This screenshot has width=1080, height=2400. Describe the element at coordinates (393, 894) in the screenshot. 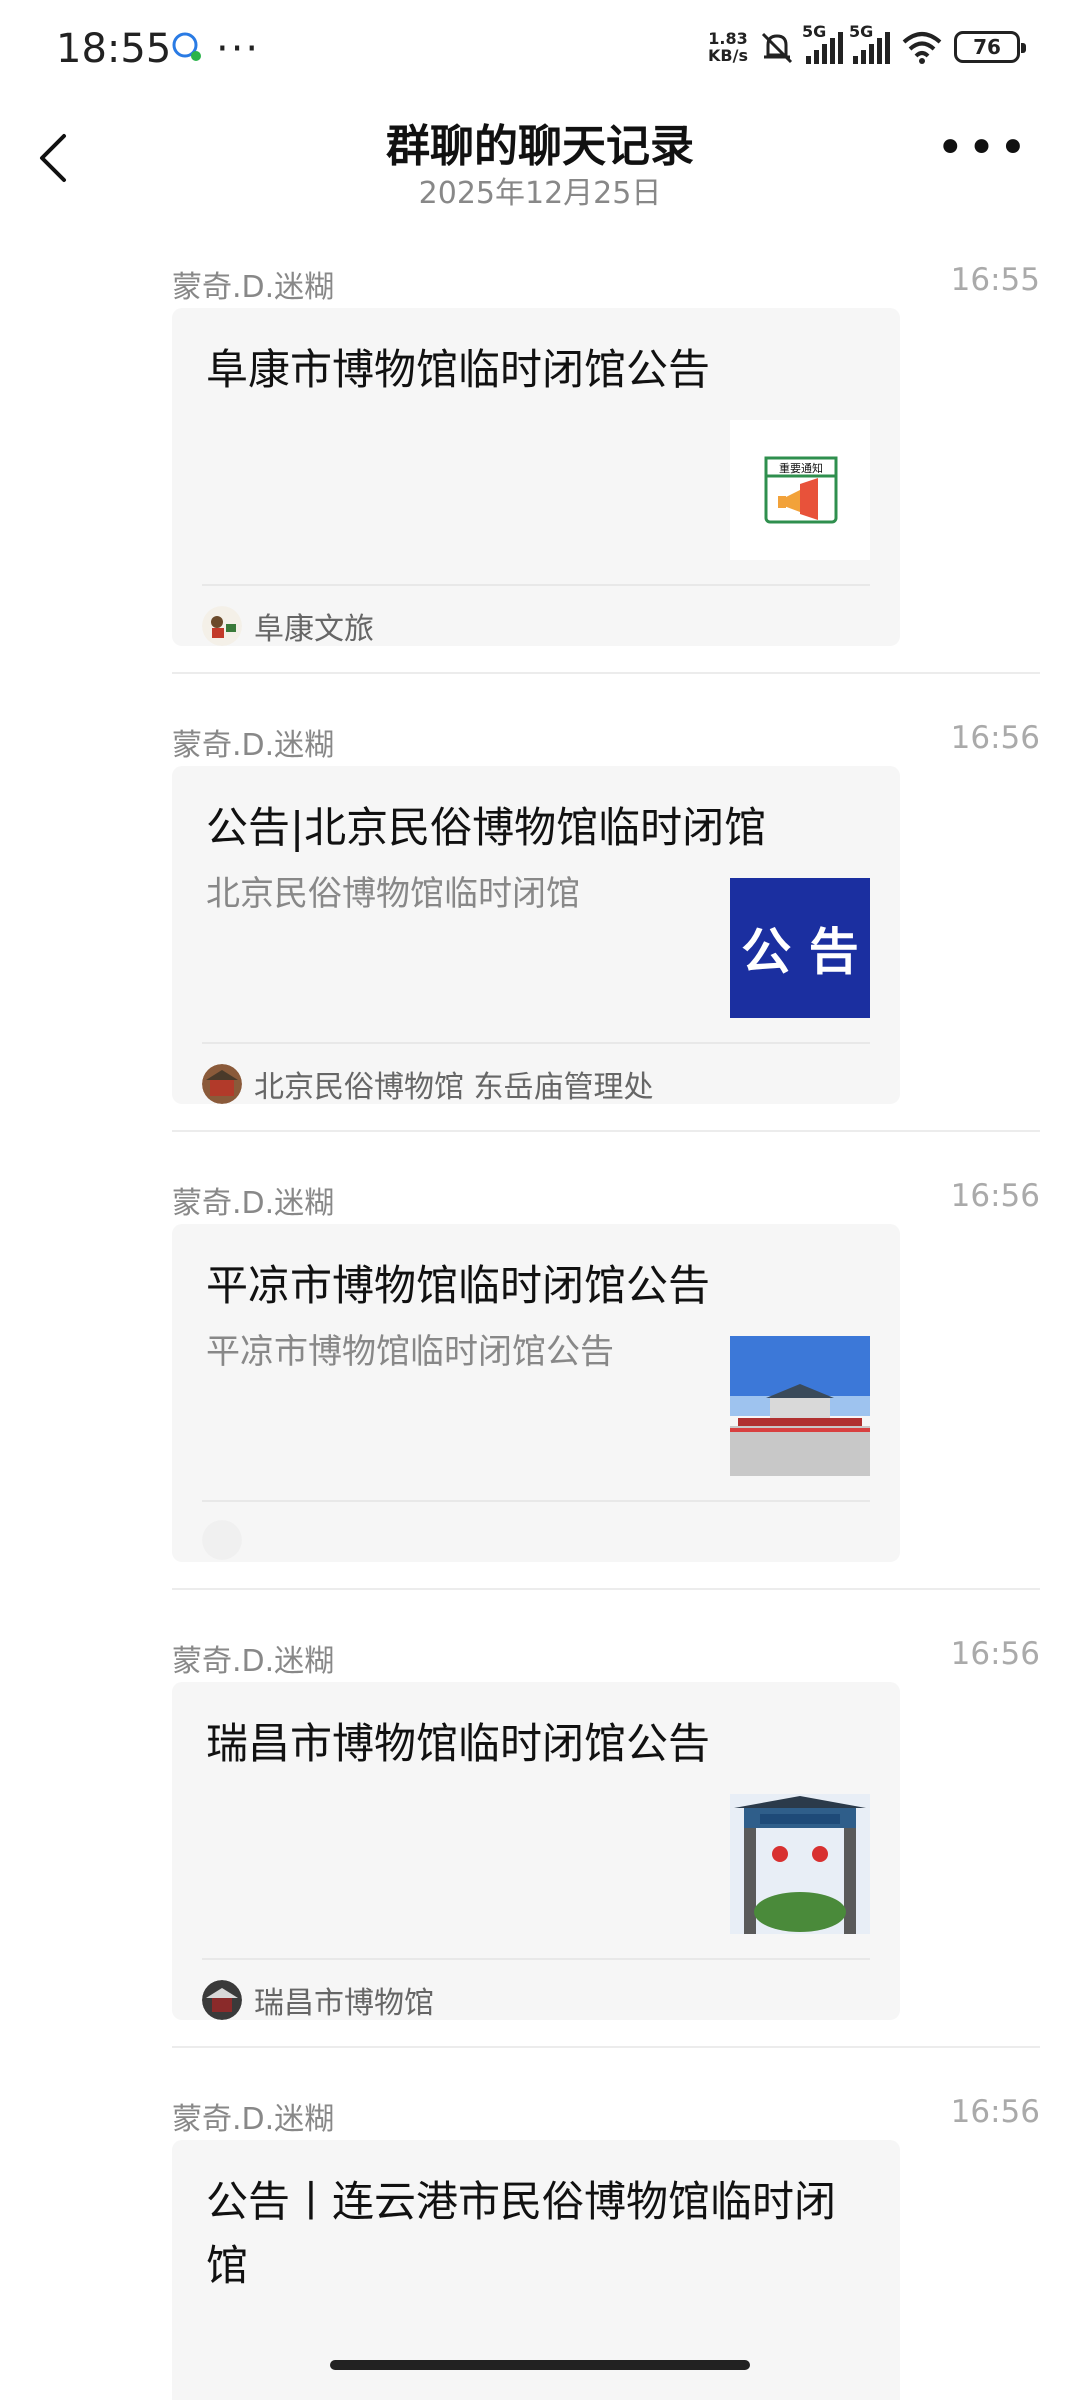

I see `article-description: 北京民俗博物馆临时闭馆` at that location.